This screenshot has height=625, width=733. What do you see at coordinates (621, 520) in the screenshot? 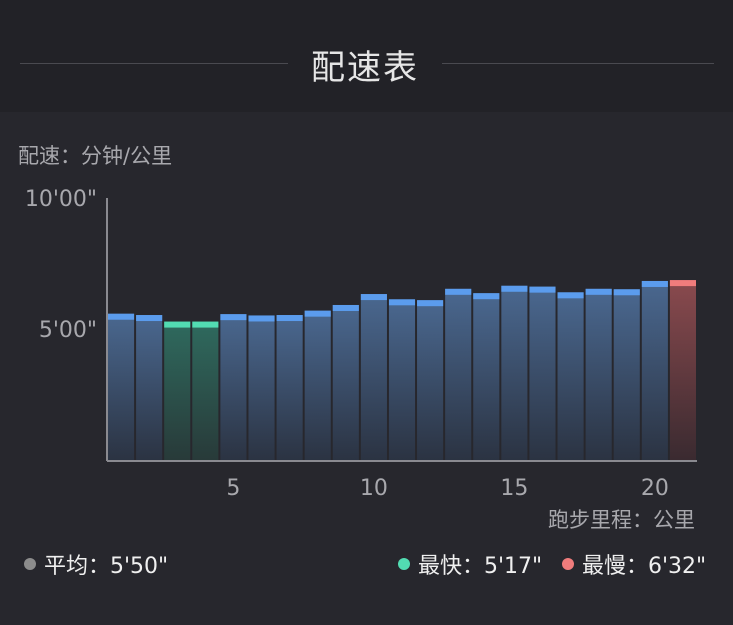
I see `x-axis-label: 跑步里程：公里` at bounding box center [621, 520].